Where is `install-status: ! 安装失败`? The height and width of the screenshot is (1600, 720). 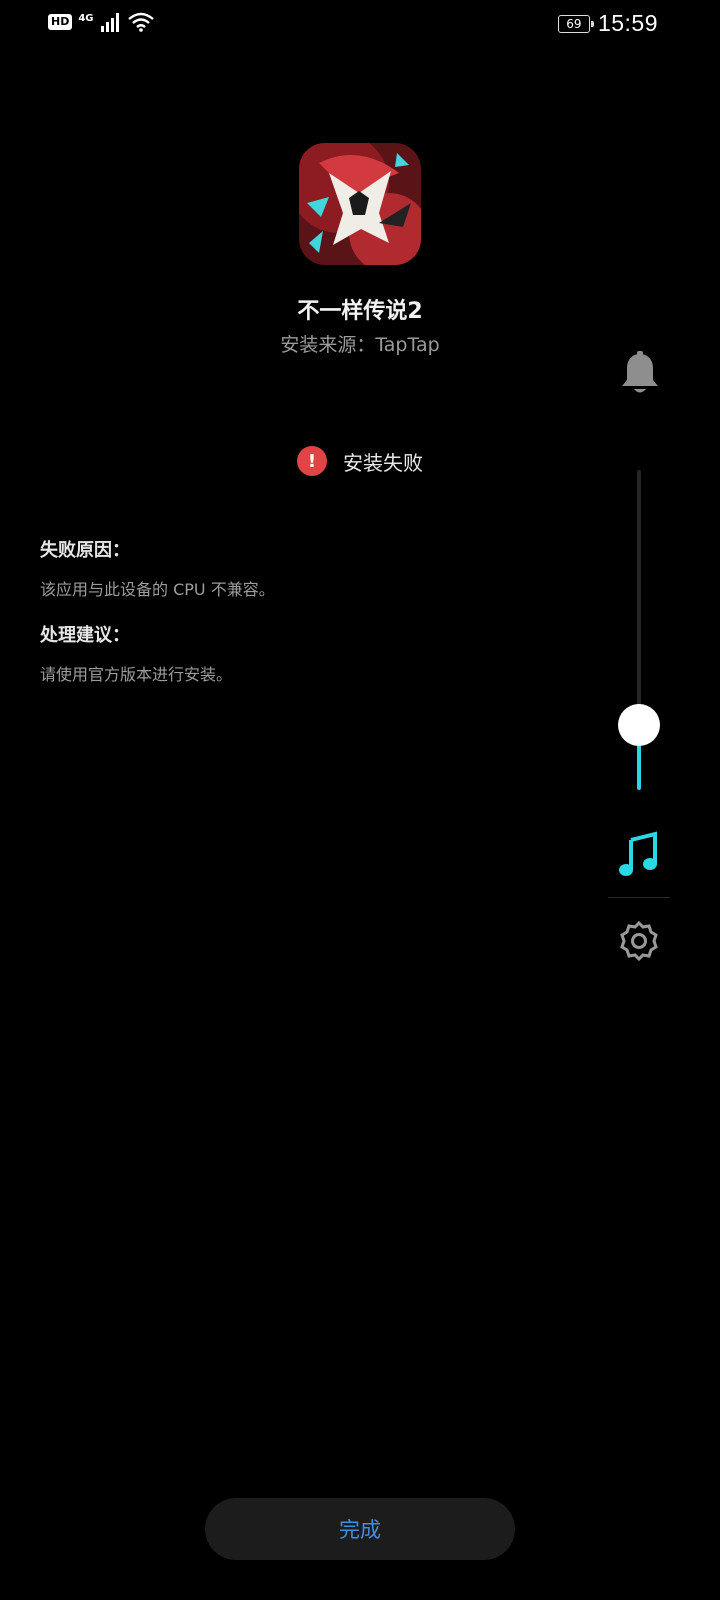
install-status: ! 安装失败 is located at coordinates (360, 461).